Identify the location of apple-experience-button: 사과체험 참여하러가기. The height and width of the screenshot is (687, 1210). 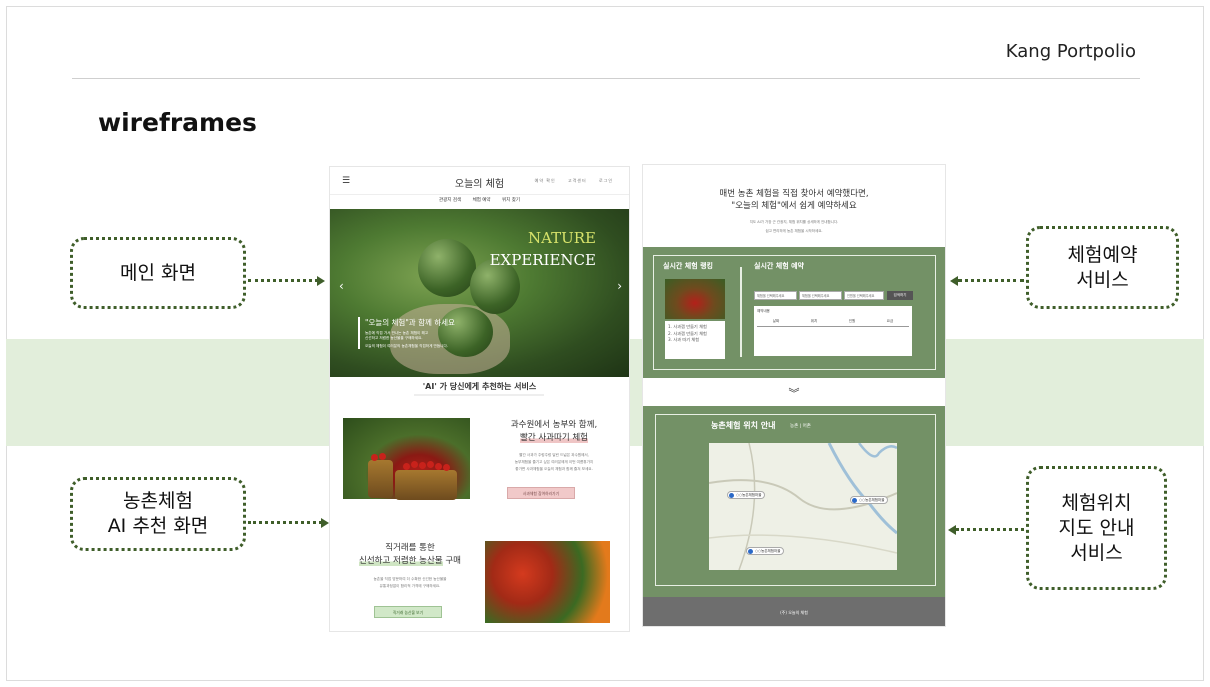
(541, 493).